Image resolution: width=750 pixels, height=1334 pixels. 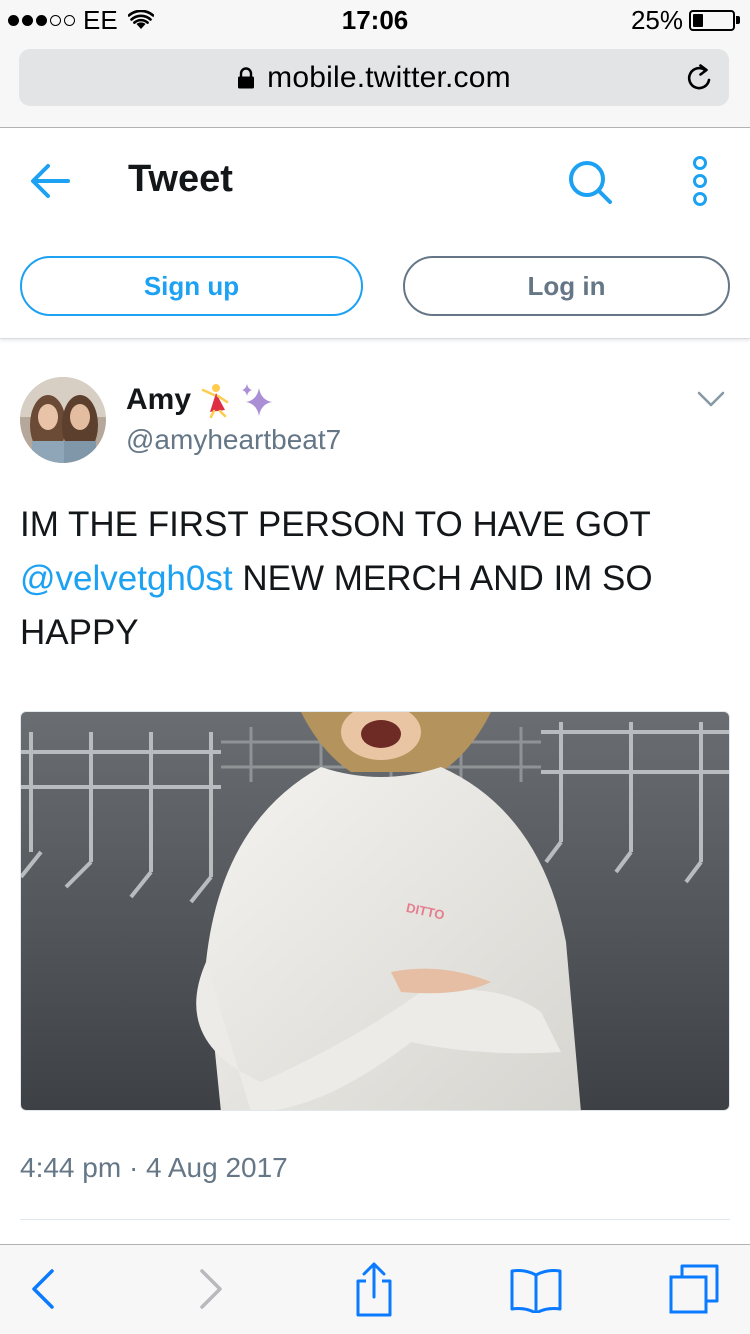 What do you see at coordinates (215, 401) in the screenshot?
I see `dancer-emoji` at bounding box center [215, 401].